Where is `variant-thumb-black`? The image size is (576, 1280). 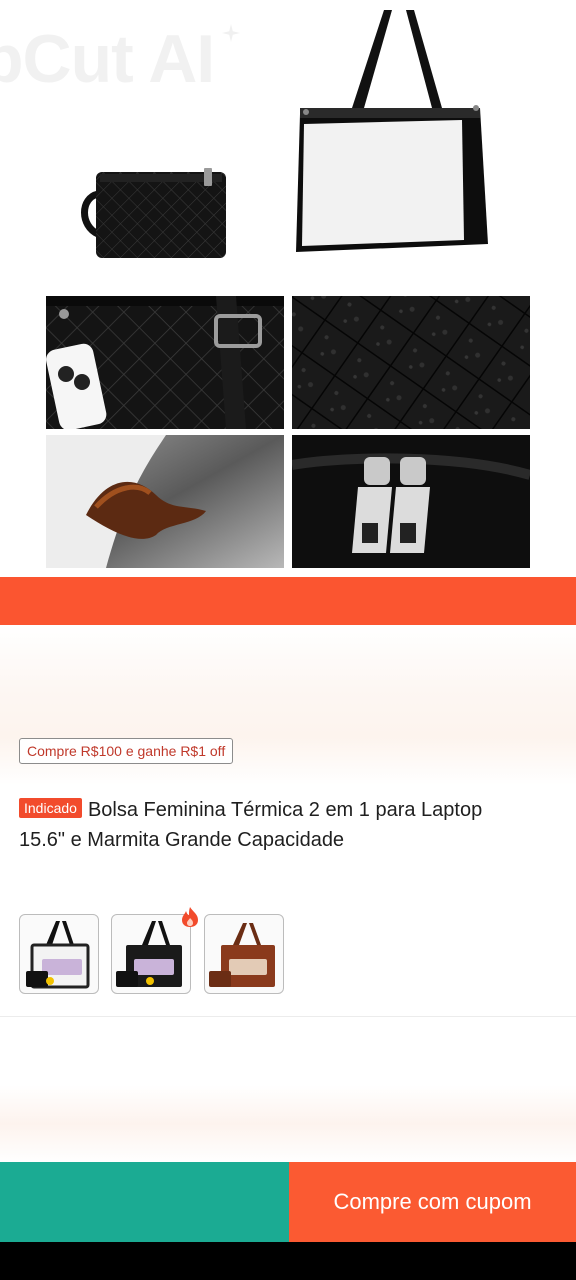 variant-thumb-black is located at coordinates (151, 954).